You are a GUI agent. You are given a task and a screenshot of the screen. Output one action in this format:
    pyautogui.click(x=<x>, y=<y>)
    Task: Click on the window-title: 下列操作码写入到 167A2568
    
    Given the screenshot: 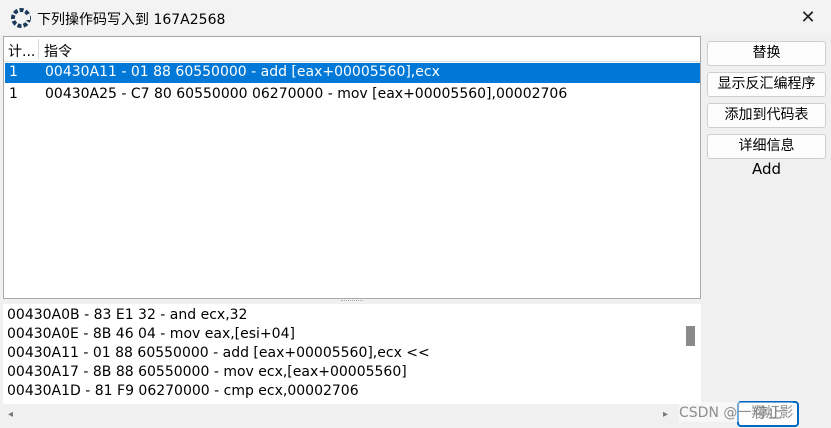 What is the action you would take?
    pyautogui.click(x=131, y=20)
    